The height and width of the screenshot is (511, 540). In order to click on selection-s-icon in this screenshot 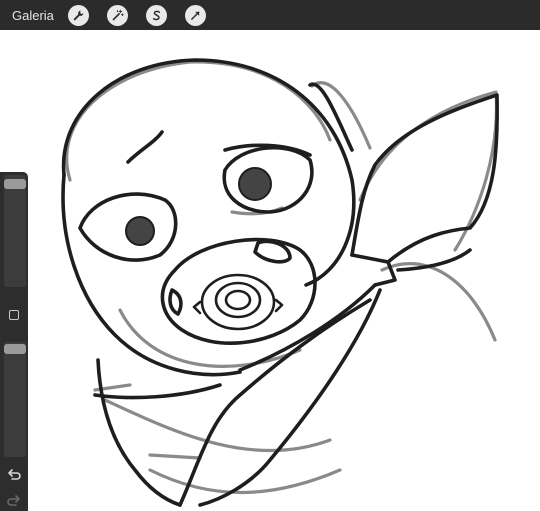, I will do `click(156, 15)`.